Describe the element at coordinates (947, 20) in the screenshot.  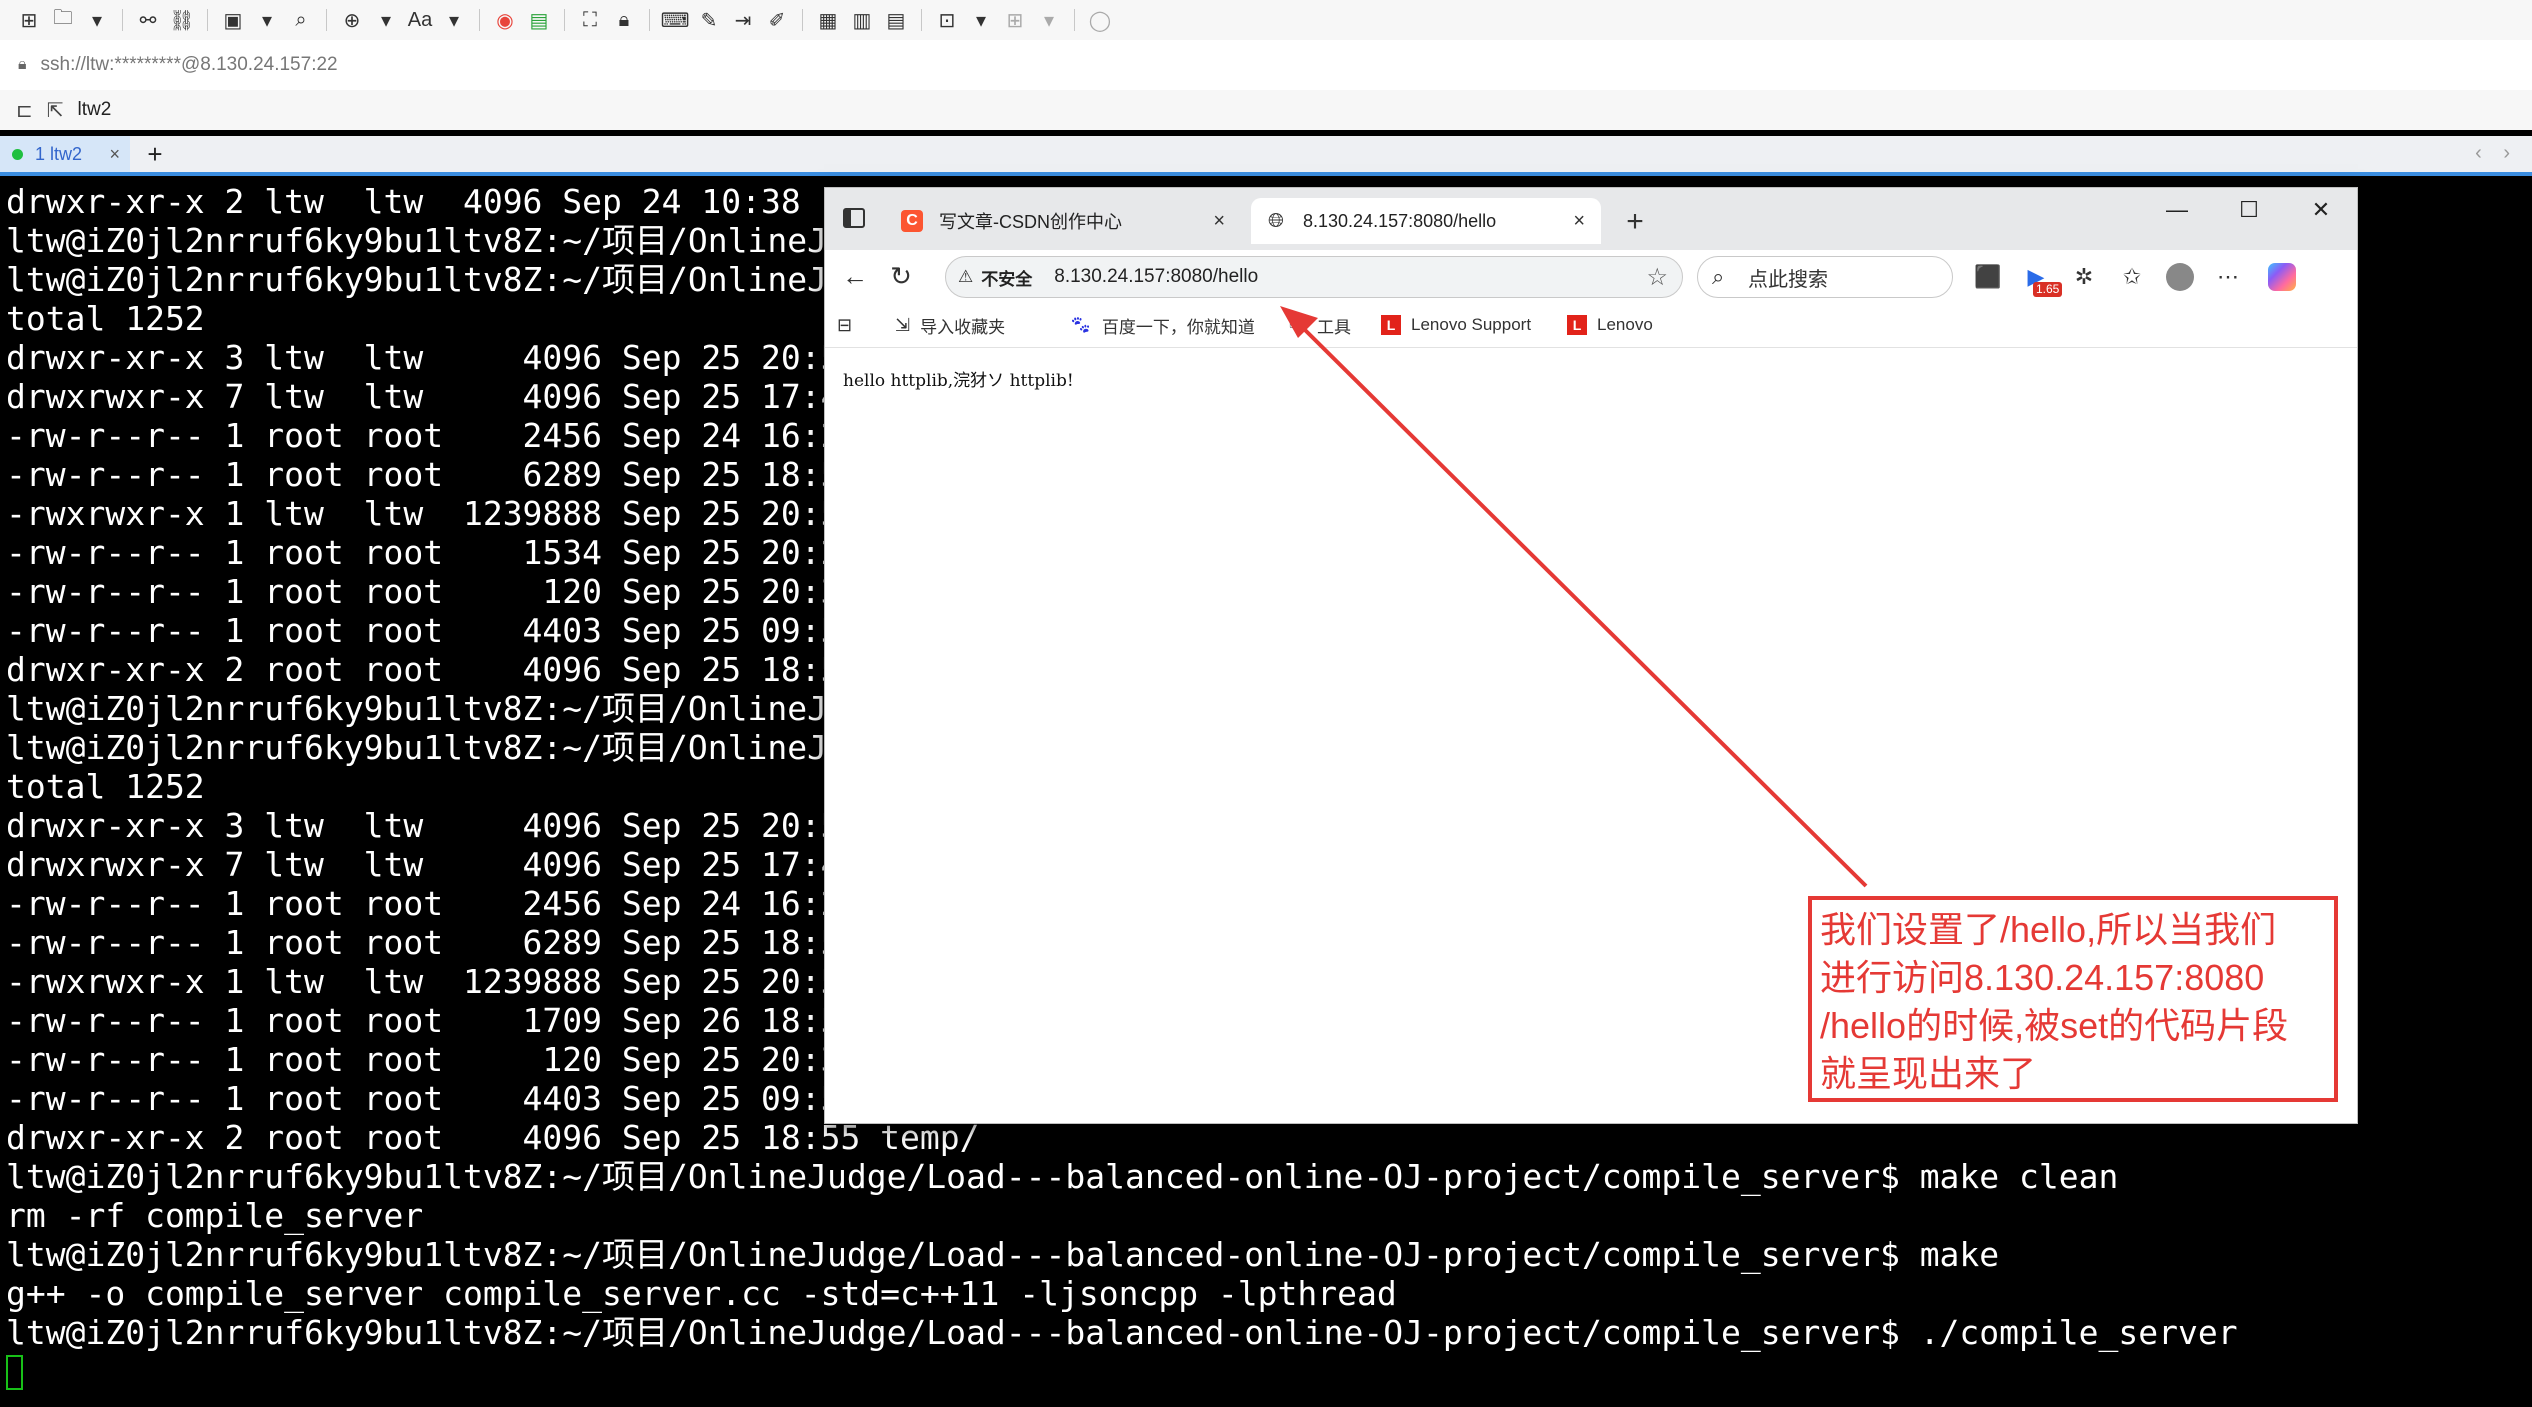
I see `split-icon: ⊡` at that location.